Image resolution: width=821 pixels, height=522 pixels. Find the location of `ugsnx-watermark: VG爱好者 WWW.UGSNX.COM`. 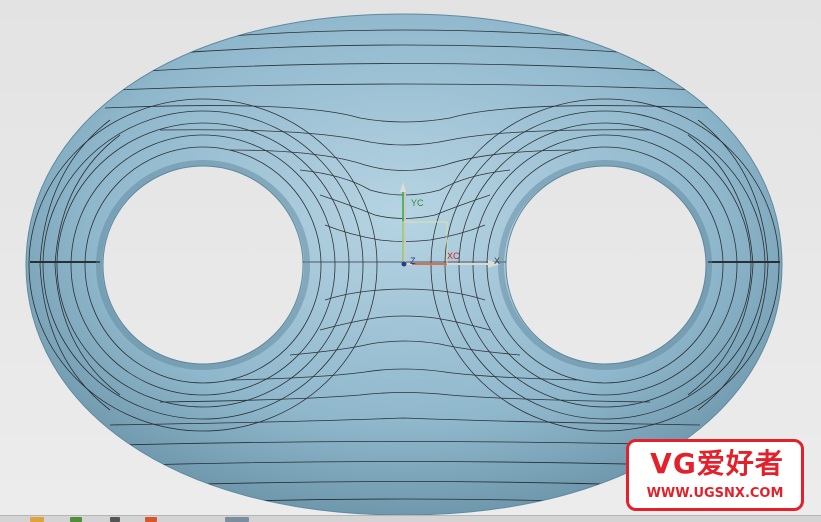

ugsnx-watermark: VG爱好者 WWW.UGSNX.COM is located at coordinates (715, 475).